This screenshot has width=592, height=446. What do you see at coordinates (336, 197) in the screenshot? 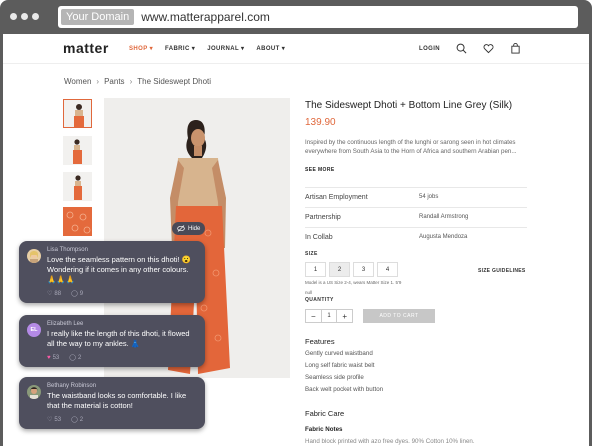
I see `attribute-key: Artisan Employment` at bounding box center [336, 197].